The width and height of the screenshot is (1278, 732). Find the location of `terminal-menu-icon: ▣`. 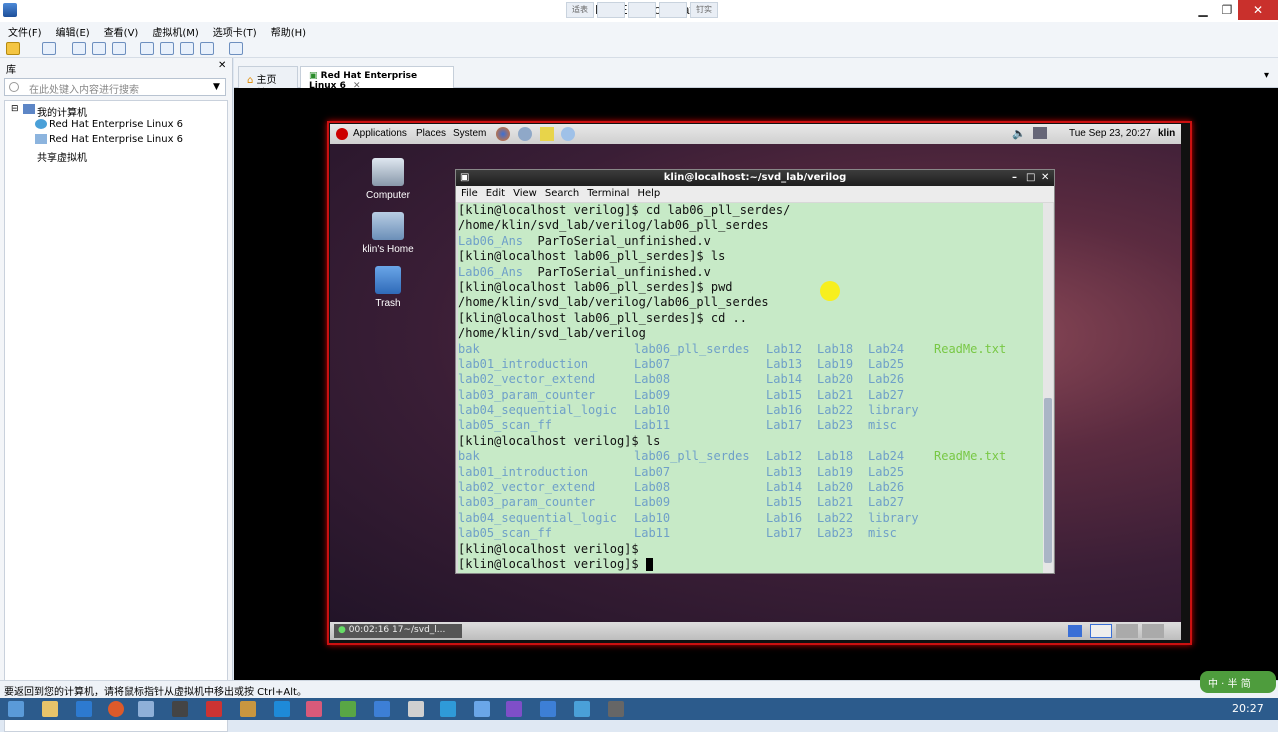

terminal-menu-icon: ▣ is located at coordinates (464, 177).